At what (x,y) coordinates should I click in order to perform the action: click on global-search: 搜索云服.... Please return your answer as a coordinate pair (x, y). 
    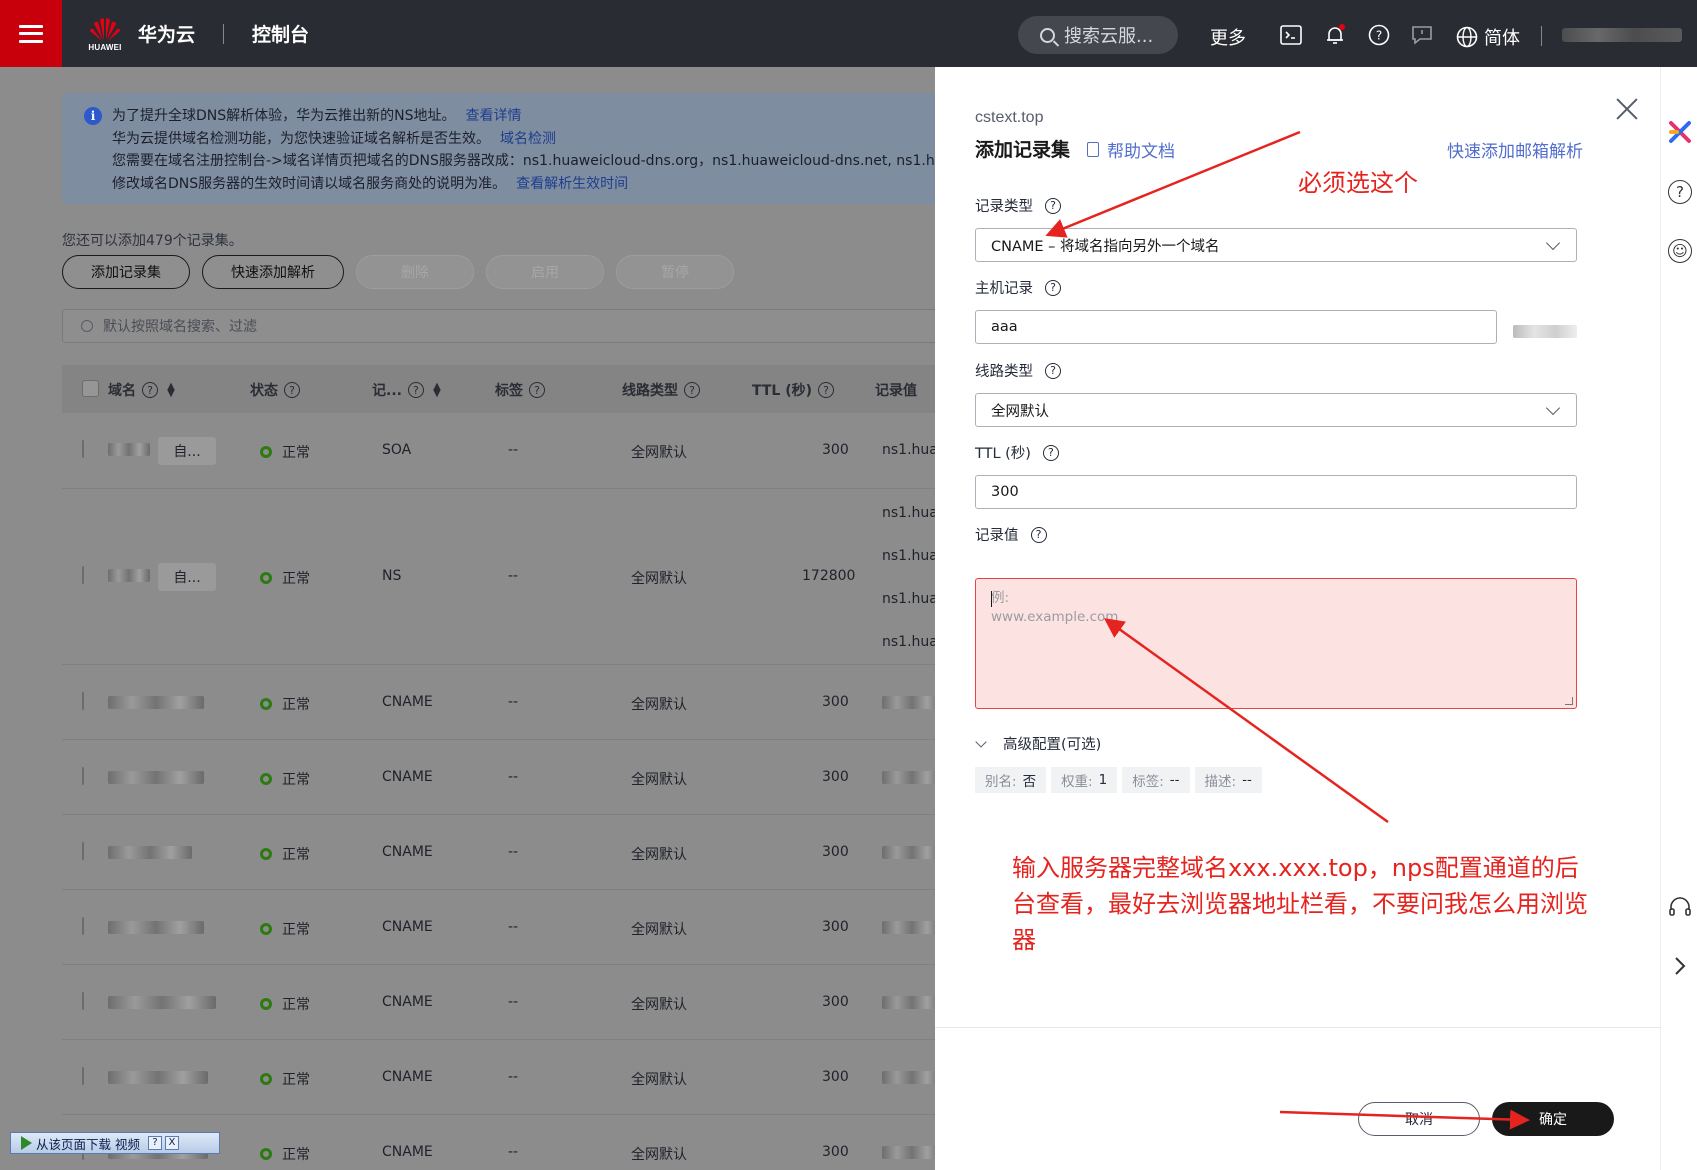
    Looking at the image, I should click on (1098, 35).